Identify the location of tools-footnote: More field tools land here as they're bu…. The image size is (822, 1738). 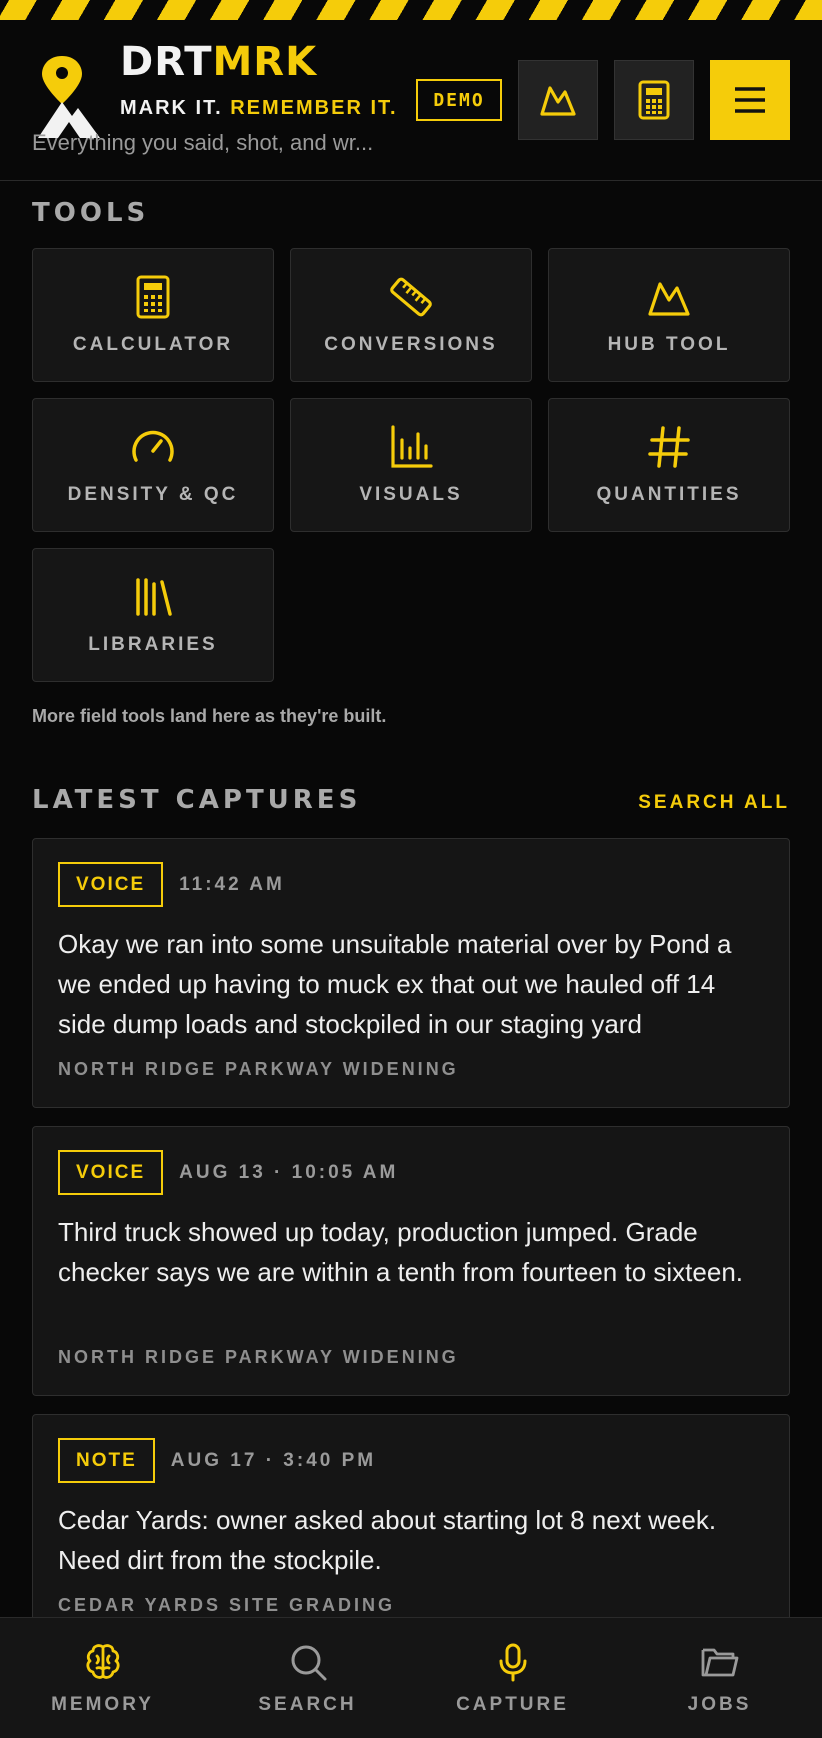
(209, 716).